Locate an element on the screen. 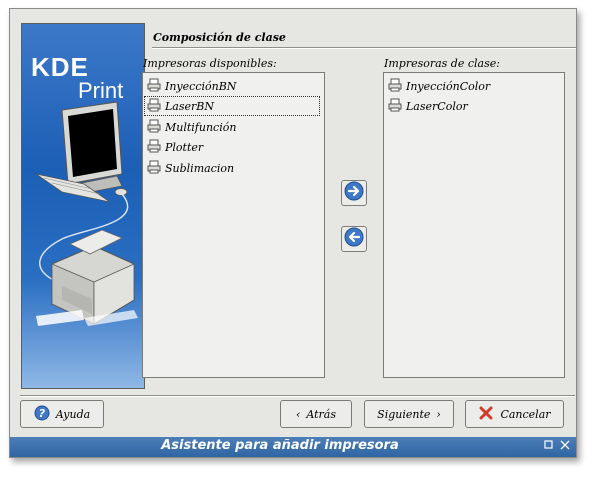  cancel-button-label: Cancelar is located at coordinates (525, 414).